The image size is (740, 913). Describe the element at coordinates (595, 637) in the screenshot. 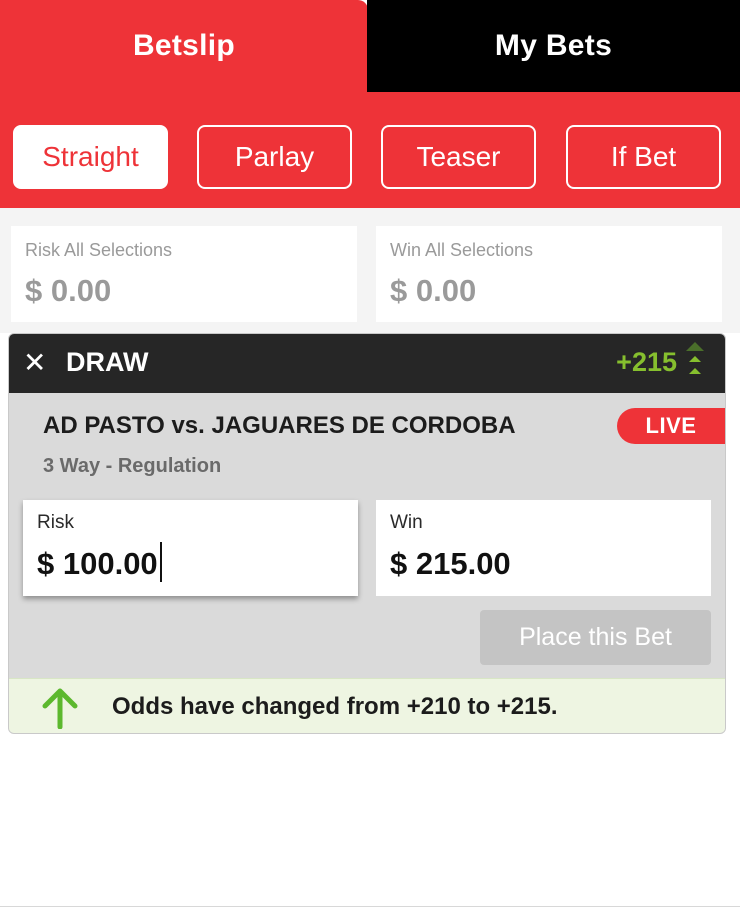

I see `place-bet-button: Place this Bet` at that location.